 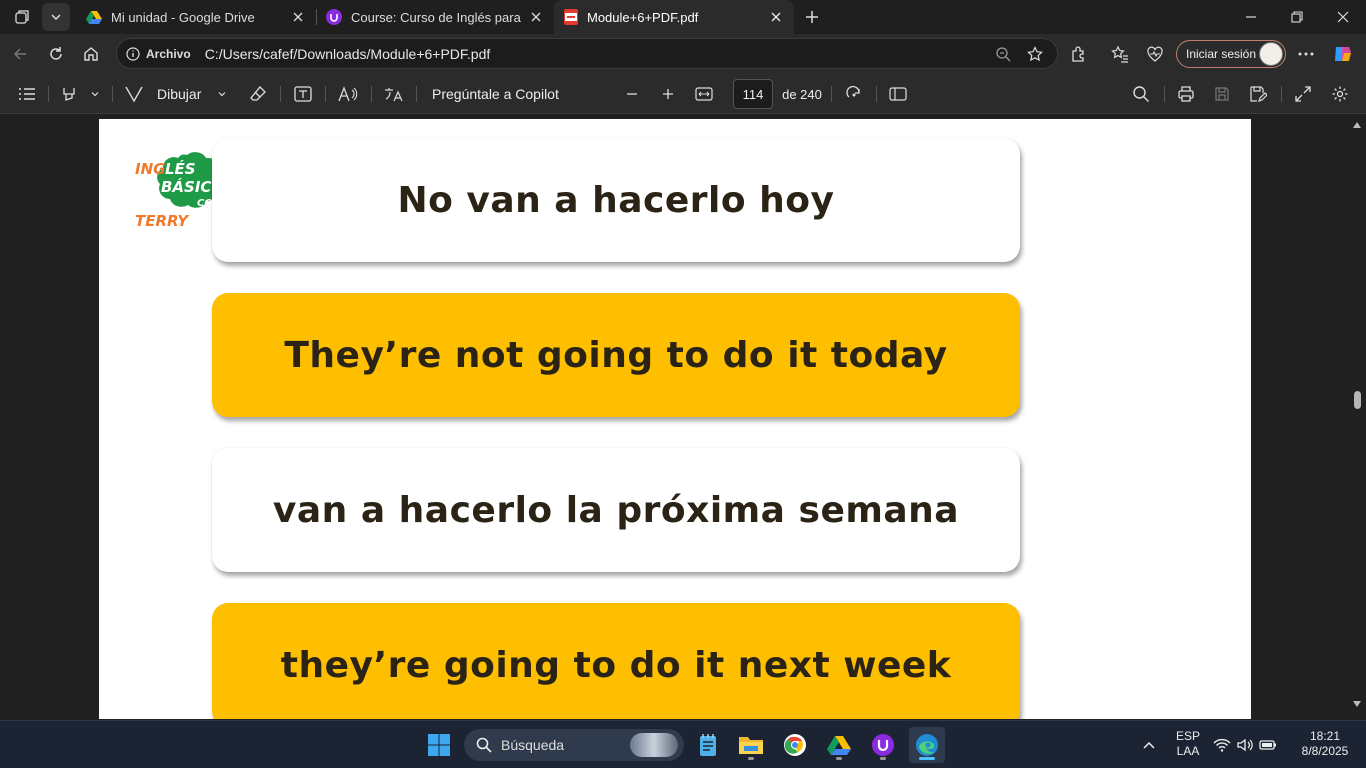 I want to click on phrase-card: No van a hacerlo hoy, so click(x=616, y=200).